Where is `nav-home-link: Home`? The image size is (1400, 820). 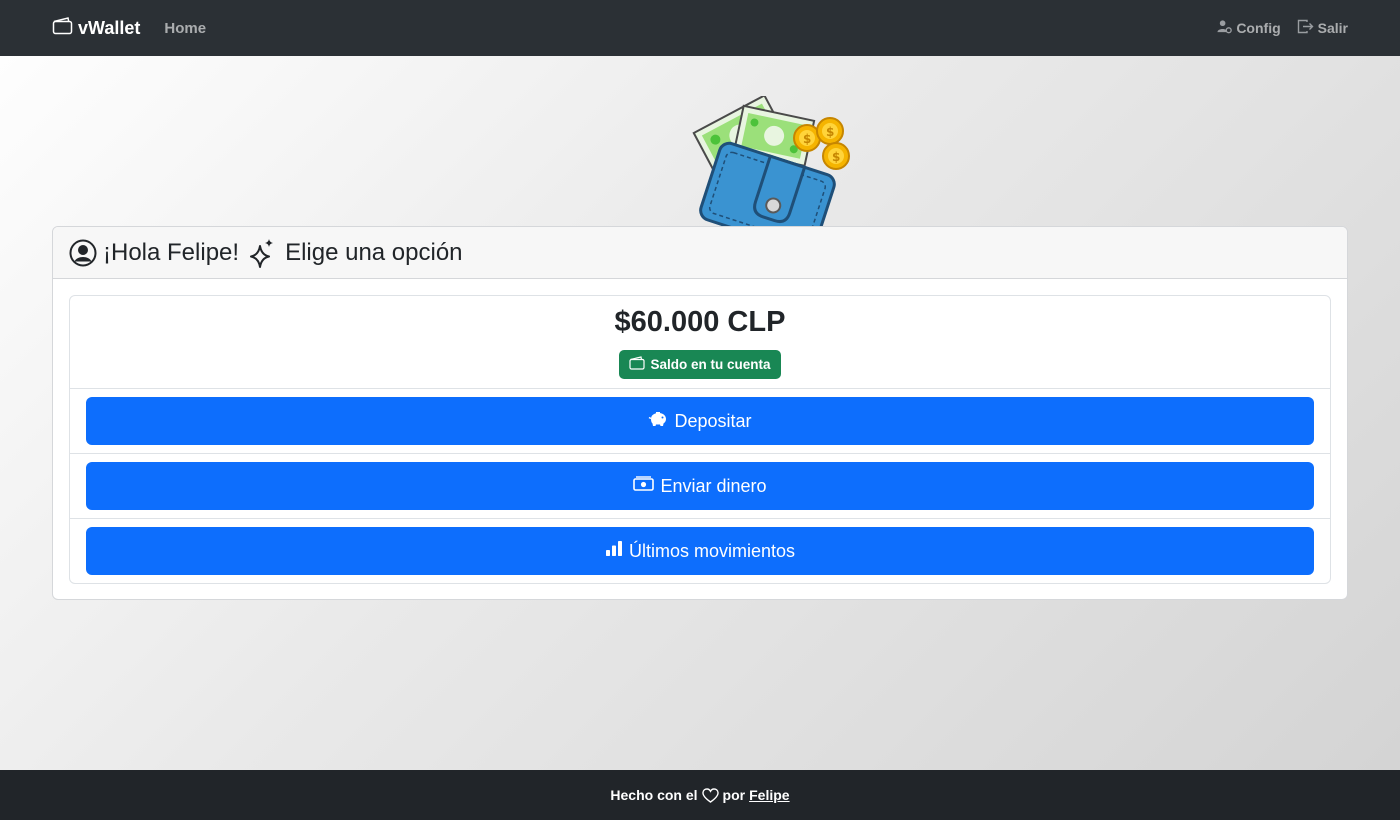
nav-home-link: Home is located at coordinates (185, 28).